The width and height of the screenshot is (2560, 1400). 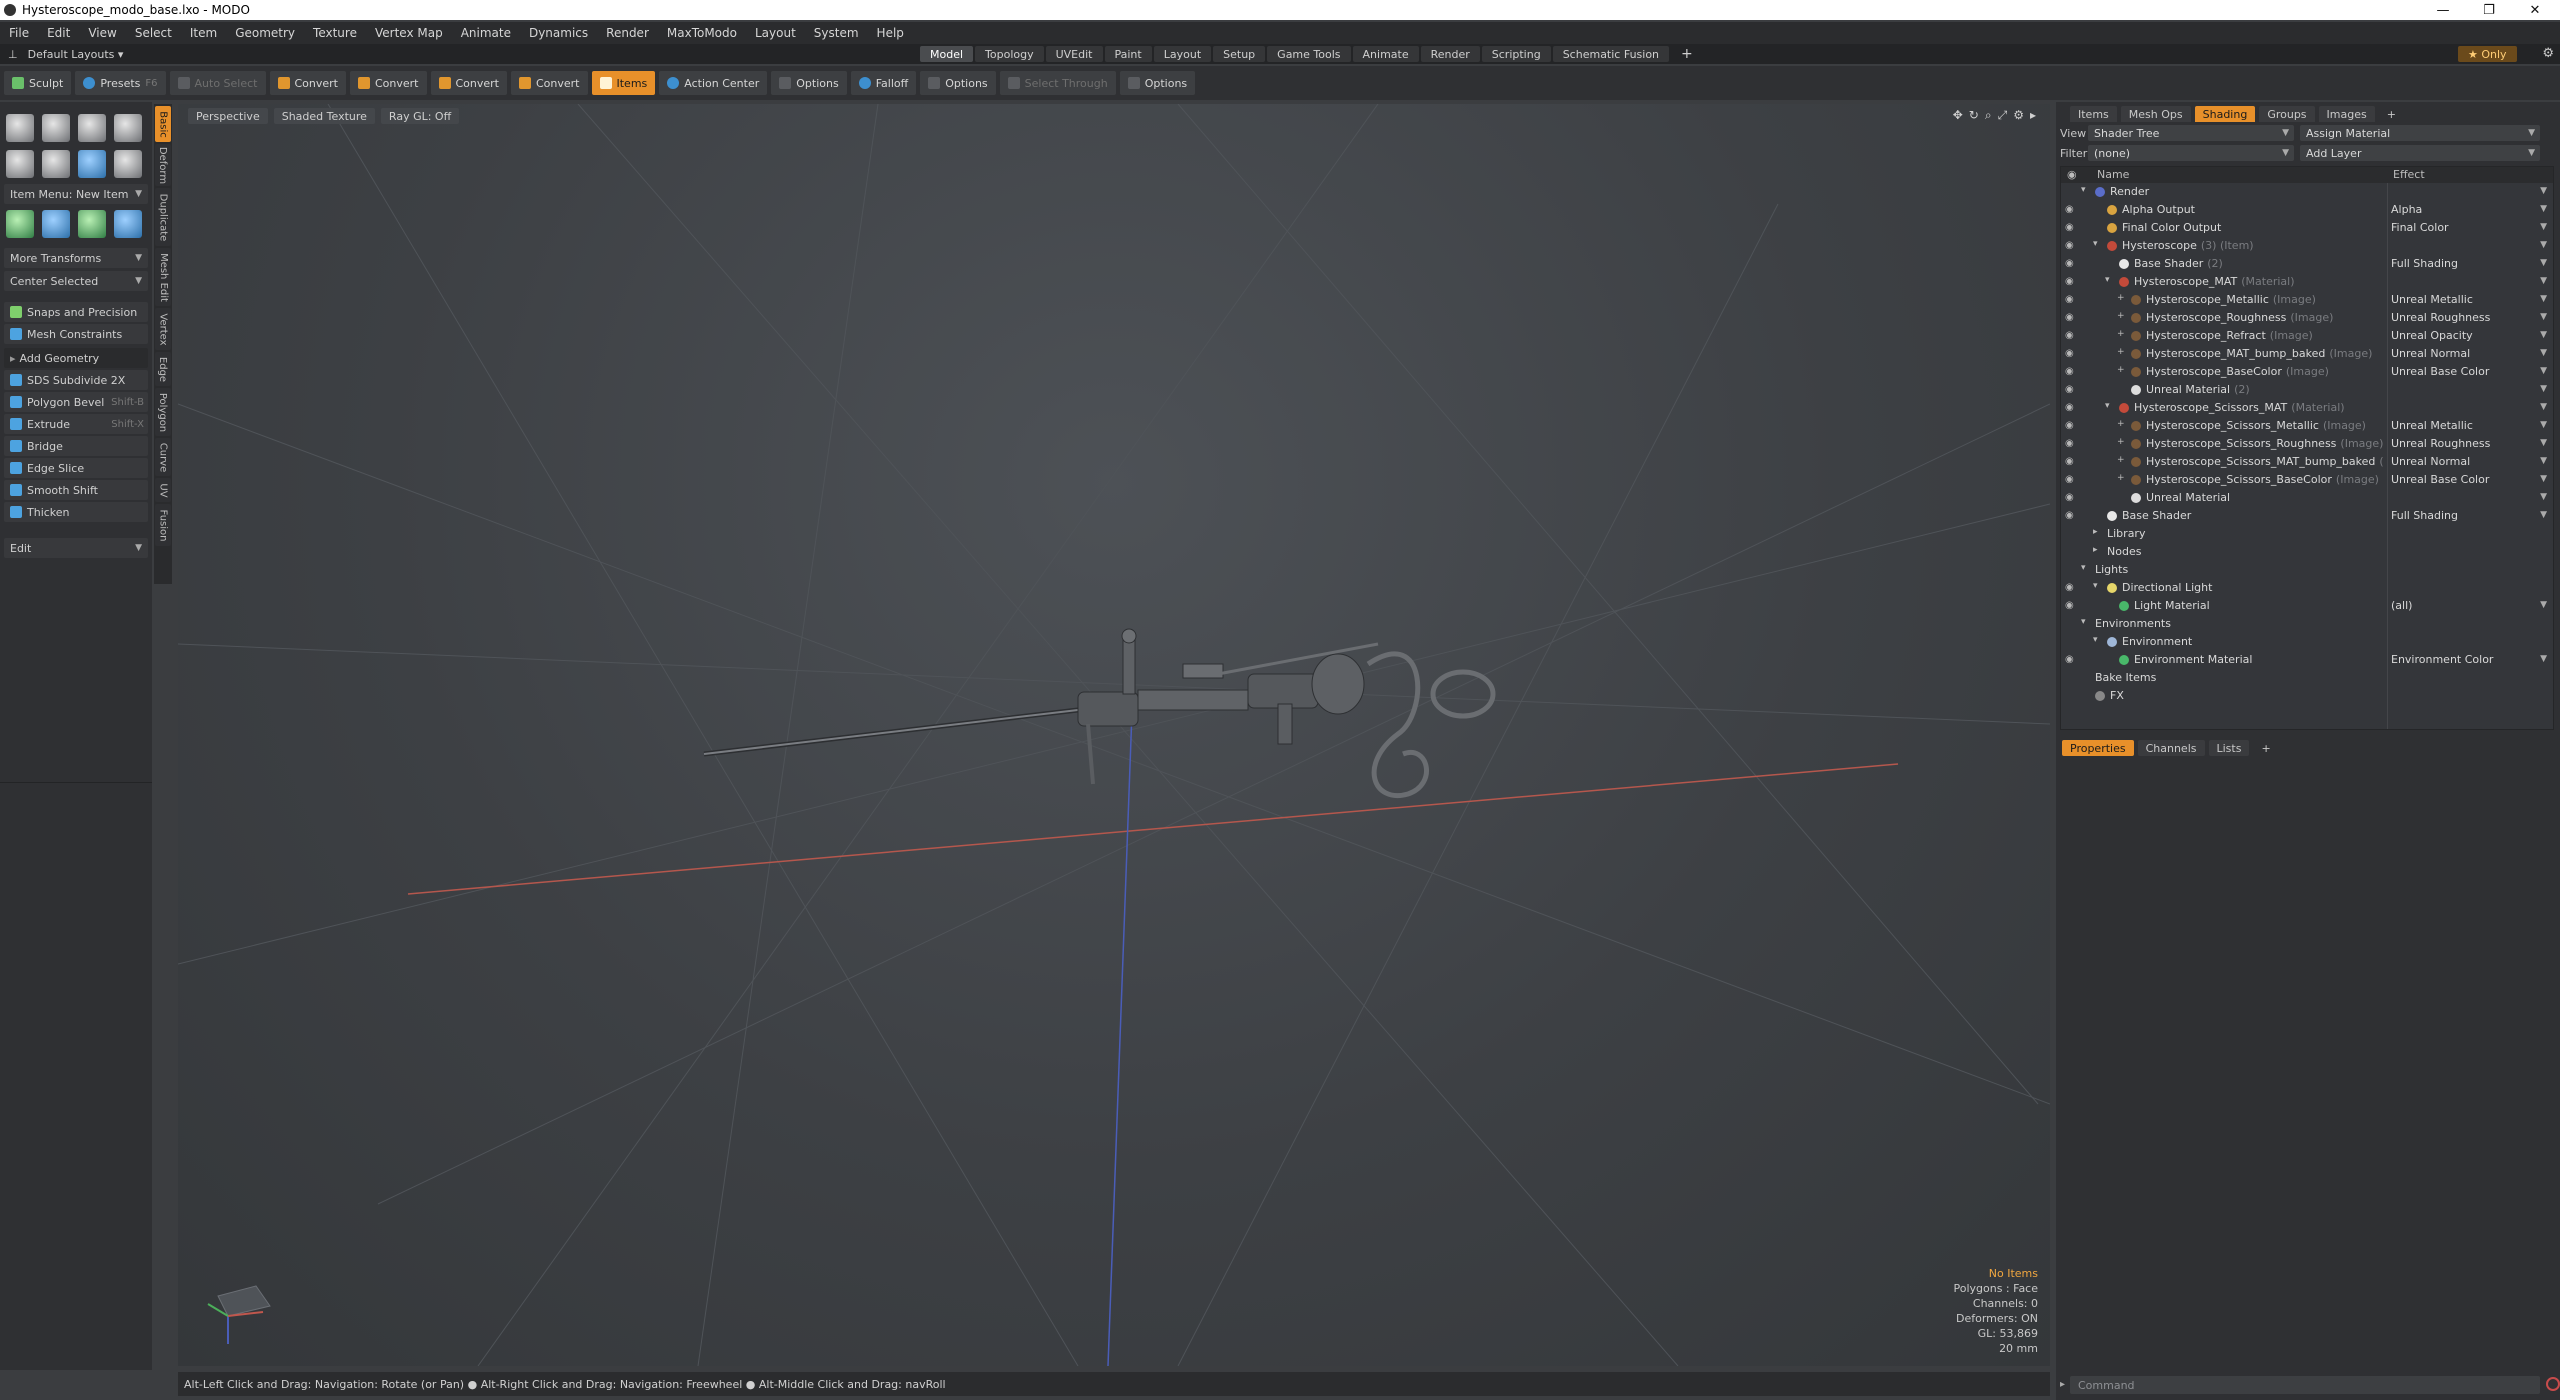 I want to click on effect-dropdown: (all), so click(x=2401, y=605).